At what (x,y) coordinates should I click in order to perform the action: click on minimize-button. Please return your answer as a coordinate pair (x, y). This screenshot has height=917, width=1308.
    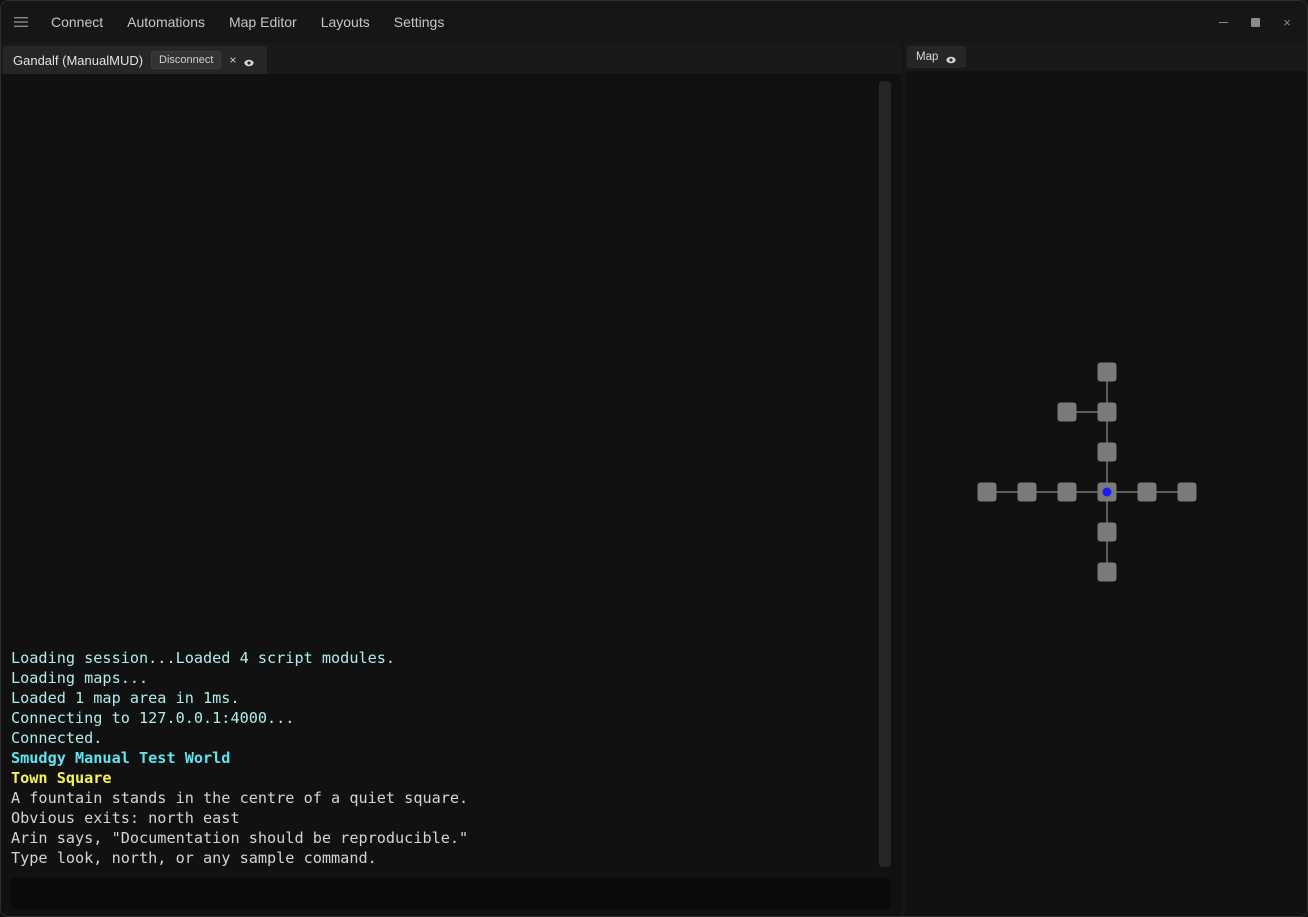
    Looking at the image, I should click on (1223, 22).